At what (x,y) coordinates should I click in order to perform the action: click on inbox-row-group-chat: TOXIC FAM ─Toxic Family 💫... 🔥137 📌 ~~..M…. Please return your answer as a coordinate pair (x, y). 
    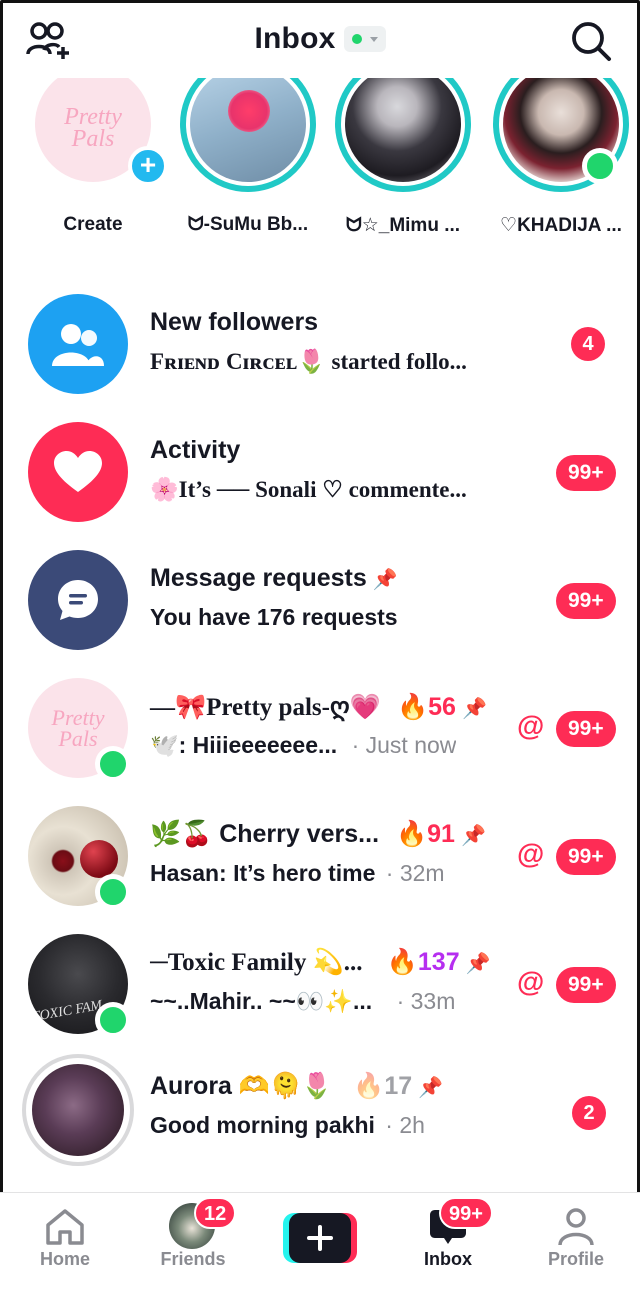
    Looking at the image, I should click on (320, 998).